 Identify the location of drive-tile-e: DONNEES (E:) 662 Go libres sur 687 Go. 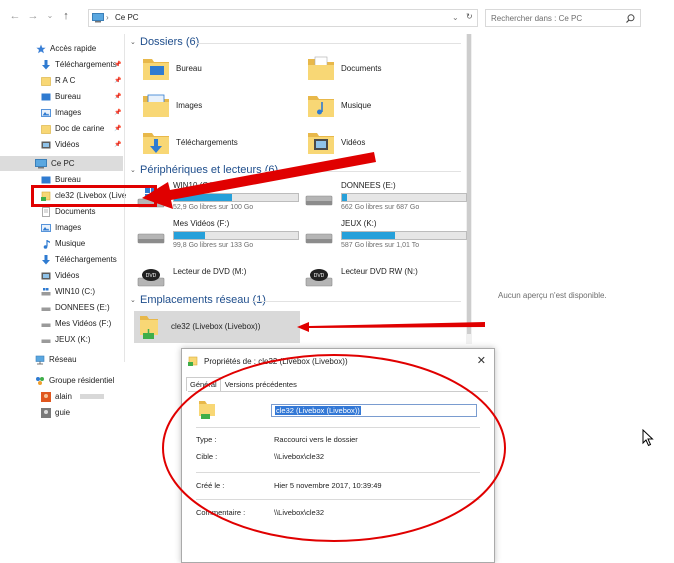
(390, 197).